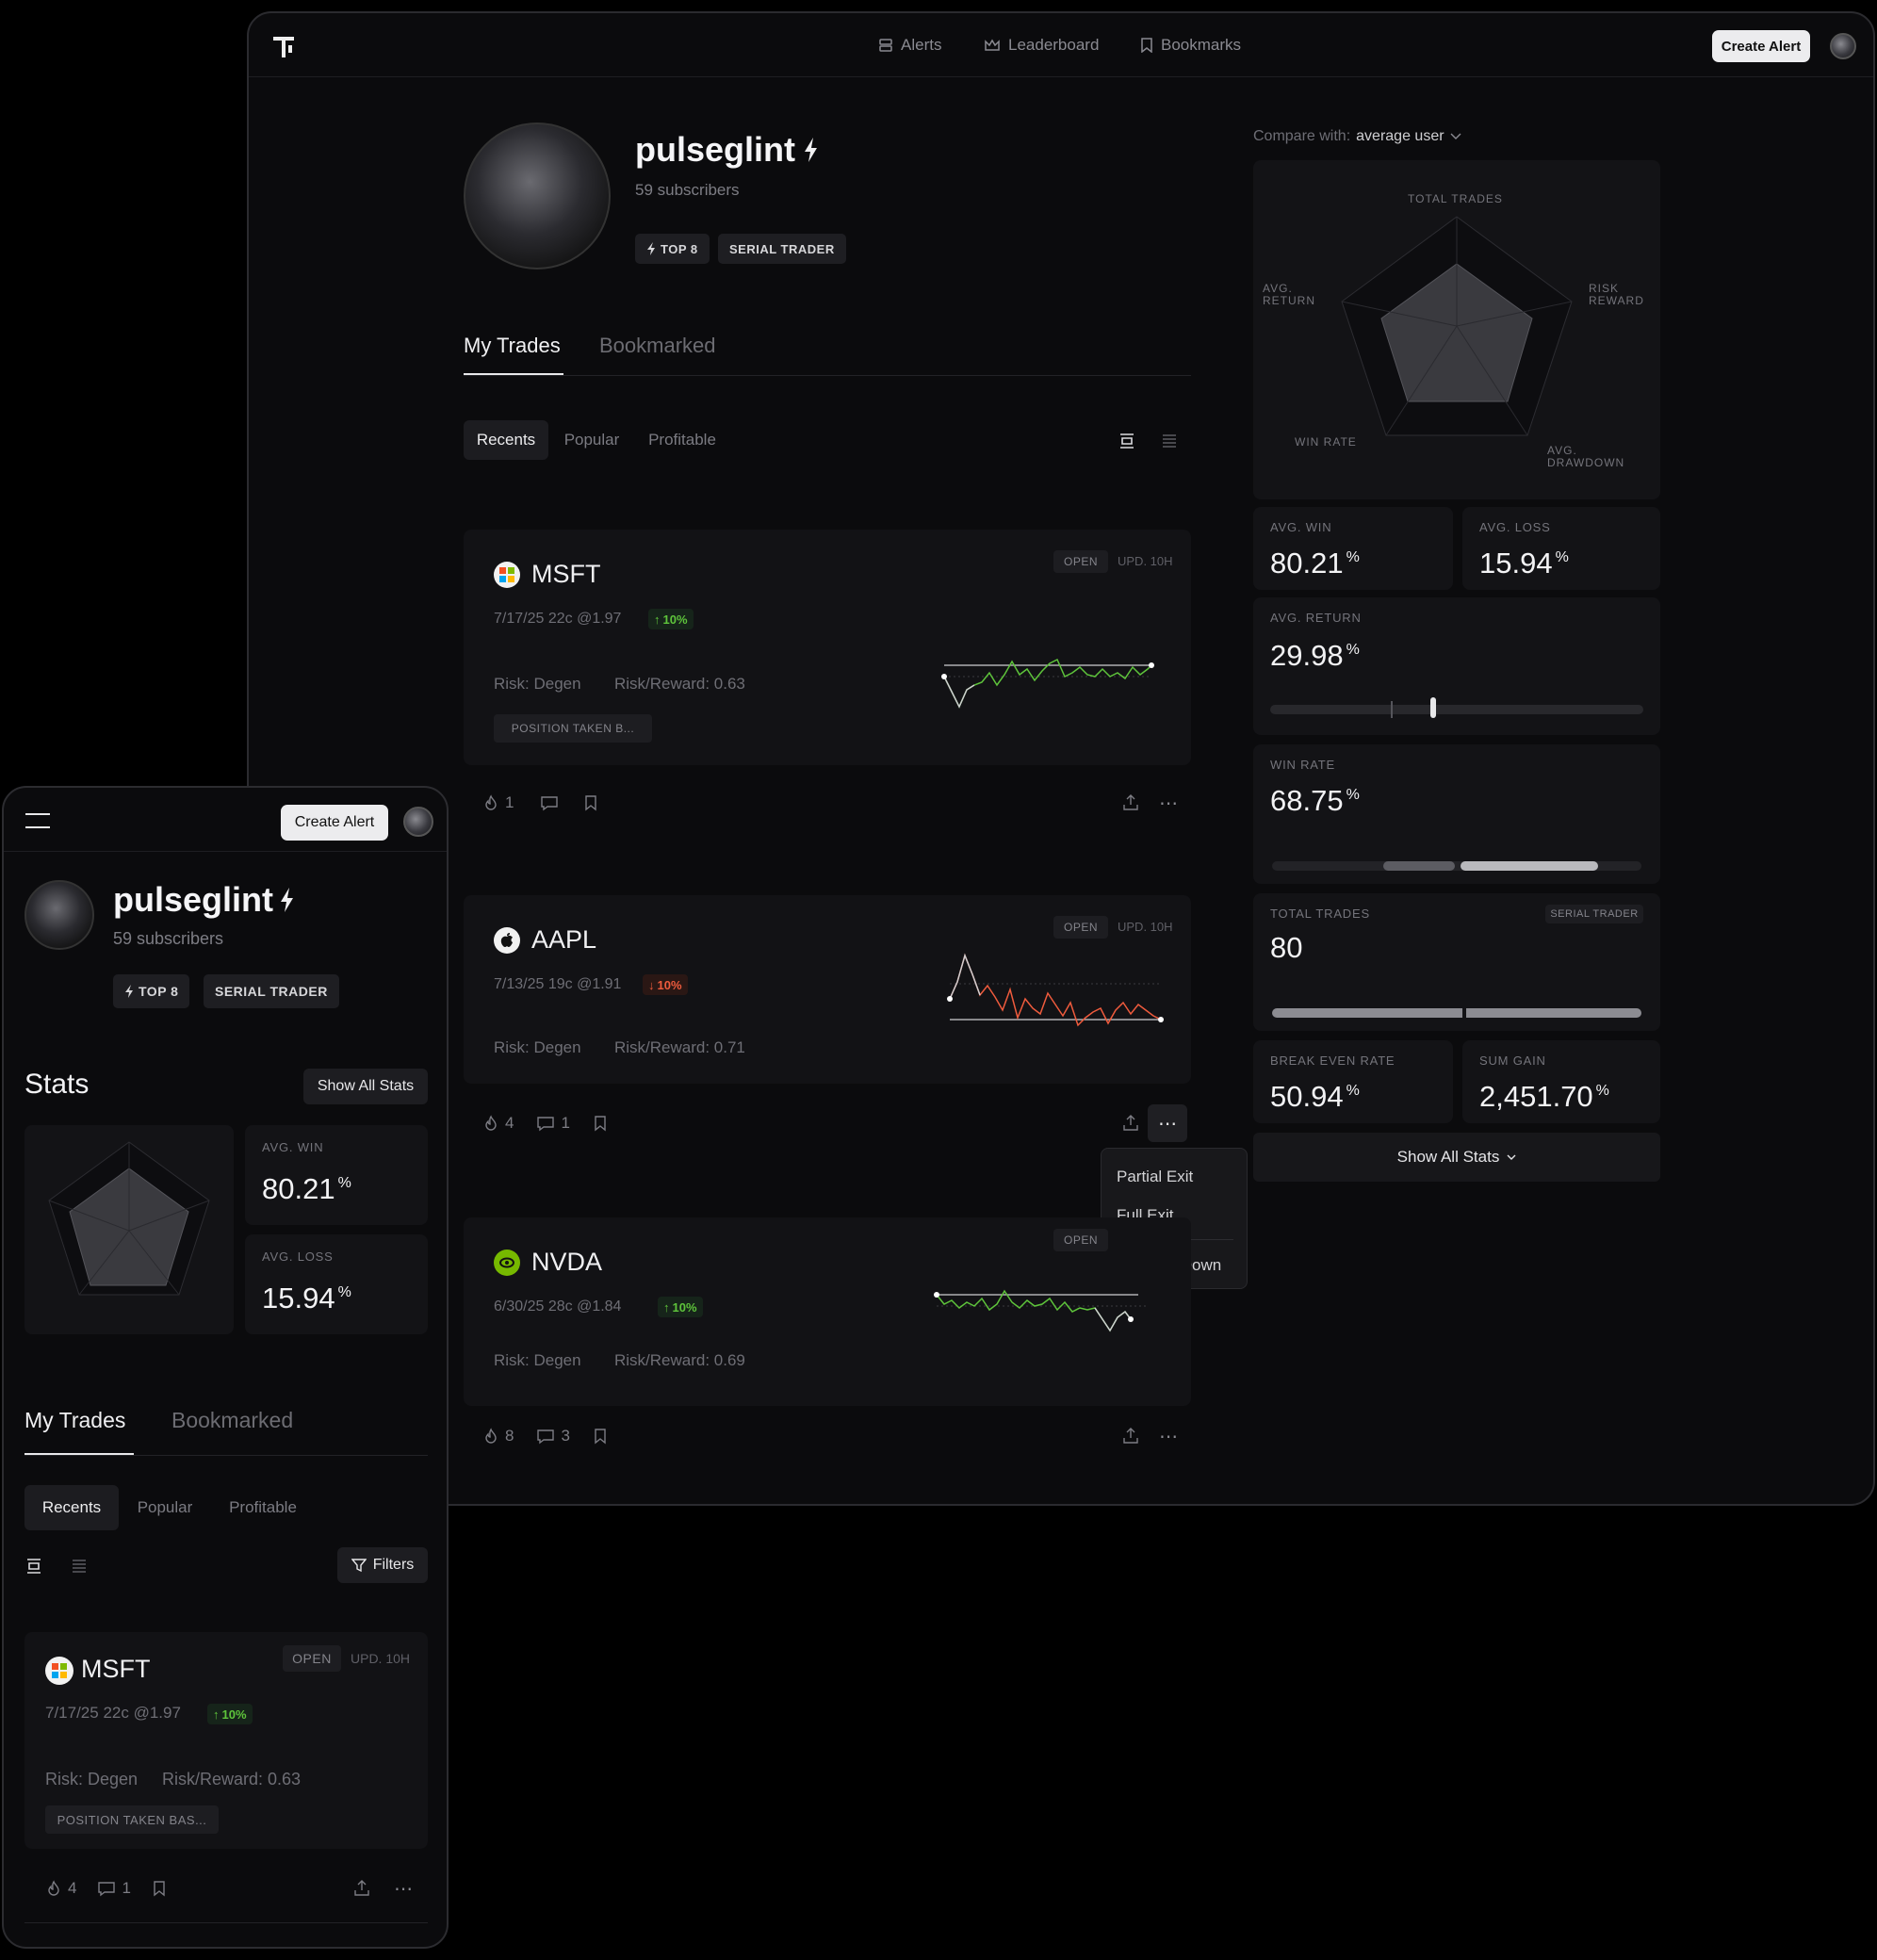 The image size is (1877, 1960). I want to click on msft-logo-icon, so click(59, 1671).